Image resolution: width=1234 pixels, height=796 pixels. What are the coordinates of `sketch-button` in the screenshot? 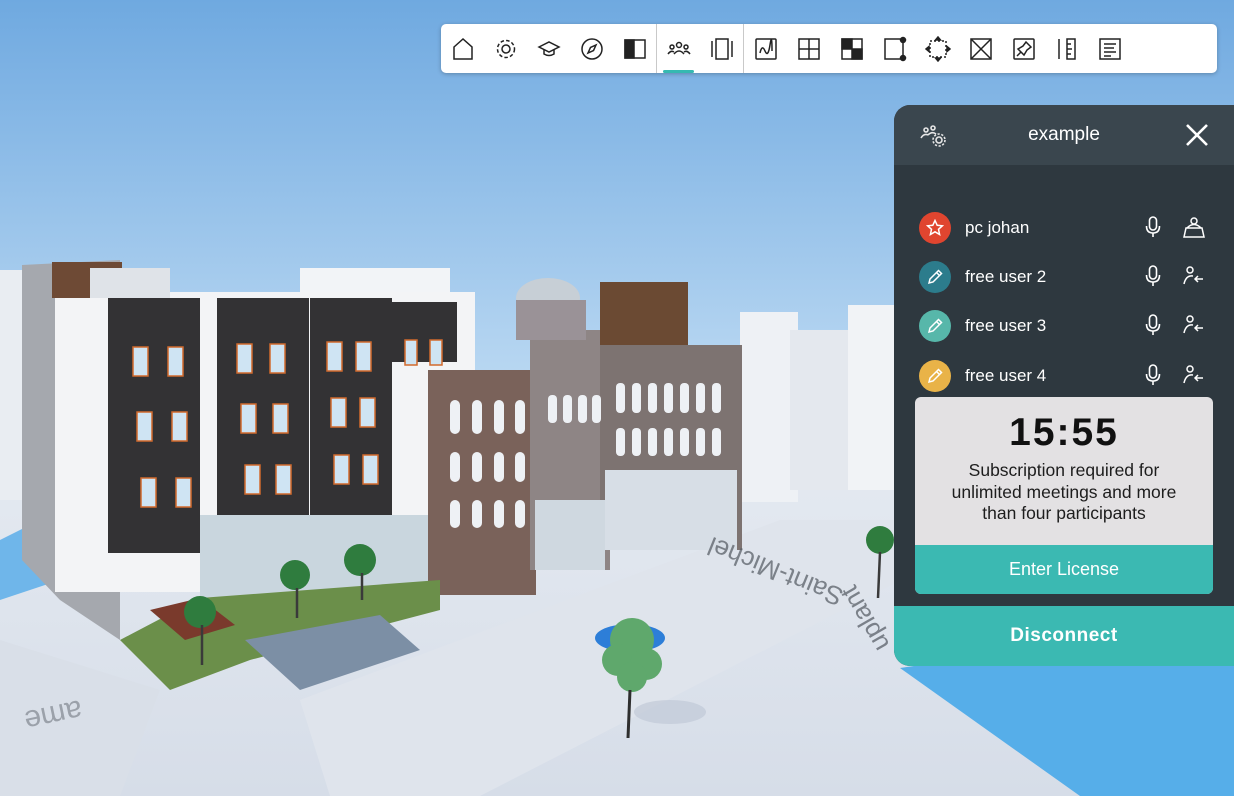 It's located at (765, 48).